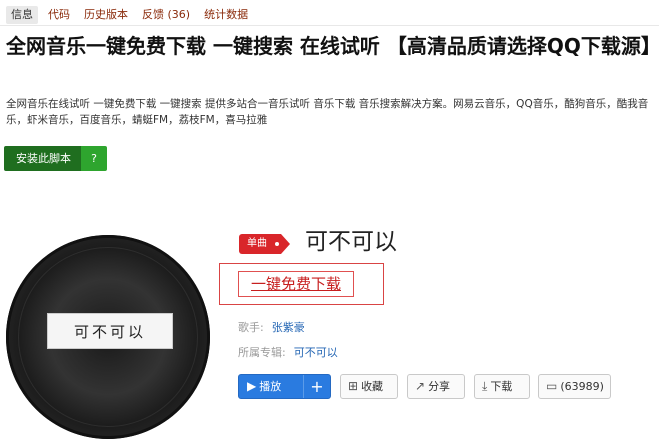 This screenshot has width=659, height=439. Describe the element at coordinates (22, 15) in the screenshot. I see `tab-info: 信息` at that location.